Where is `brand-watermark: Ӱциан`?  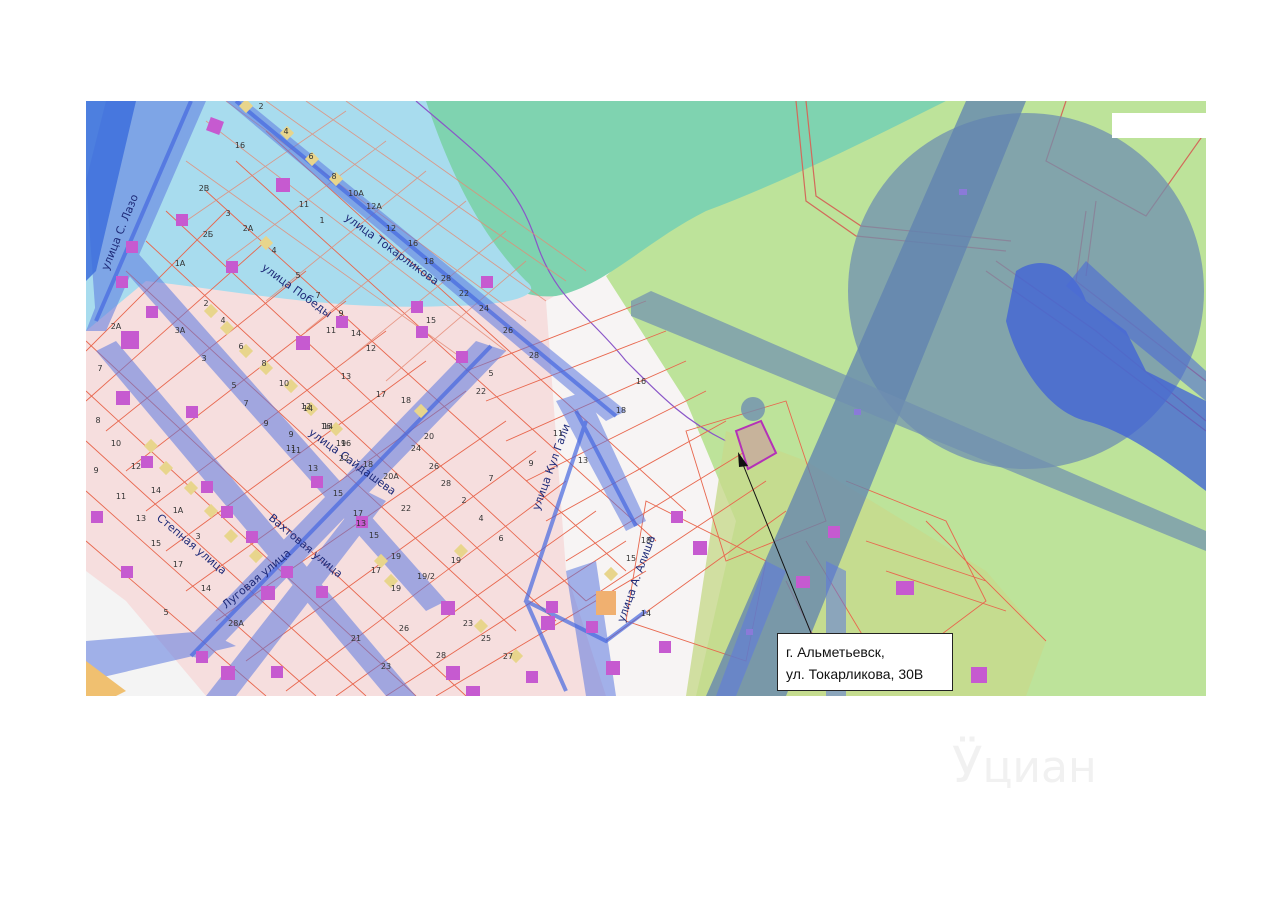 brand-watermark: Ӱциан is located at coordinates (1052, 771).